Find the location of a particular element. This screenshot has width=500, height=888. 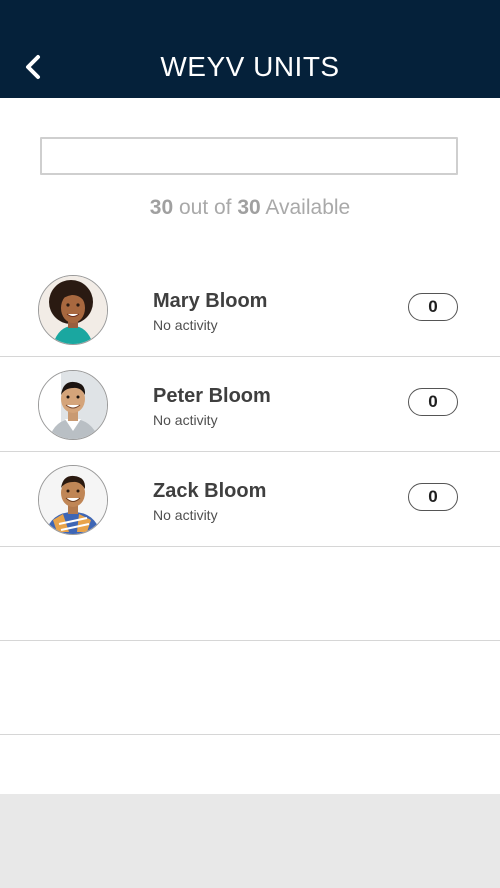

list-item: Mary Bloom No activity 0 is located at coordinates (250, 309).